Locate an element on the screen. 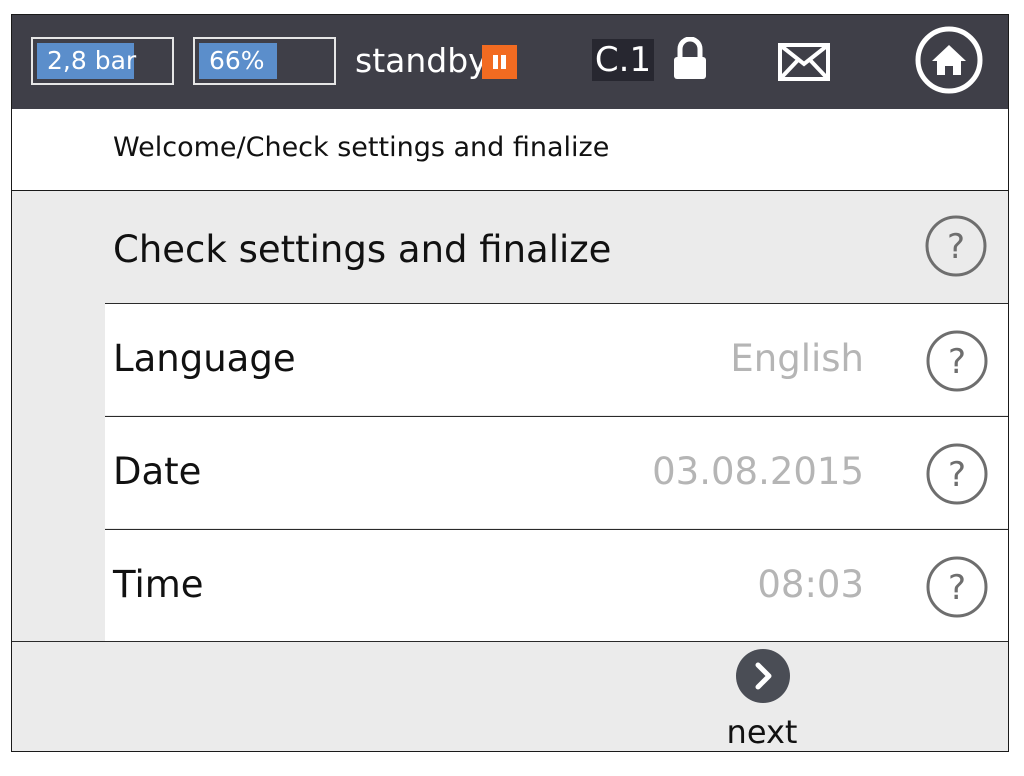 The image size is (1024, 776). level-value: 66% is located at coordinates (237, 60).